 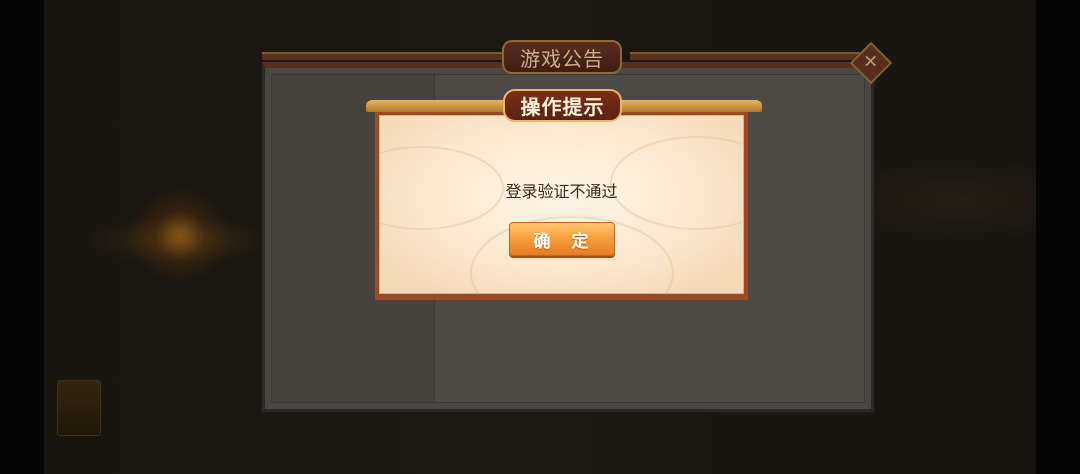 What do you see at coordinates (79, 408) in the screenshot?
I see `background-badge` at bounding box center [79, 408].